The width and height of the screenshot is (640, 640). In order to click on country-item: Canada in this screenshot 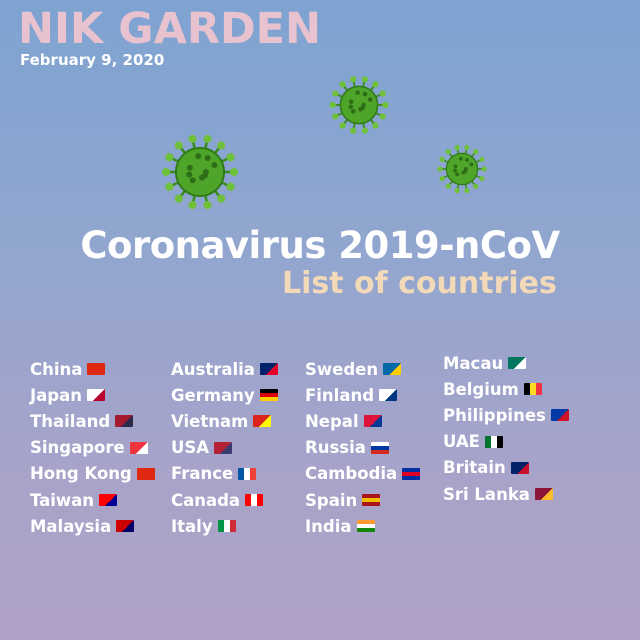, I will do `click(224, 500)`.